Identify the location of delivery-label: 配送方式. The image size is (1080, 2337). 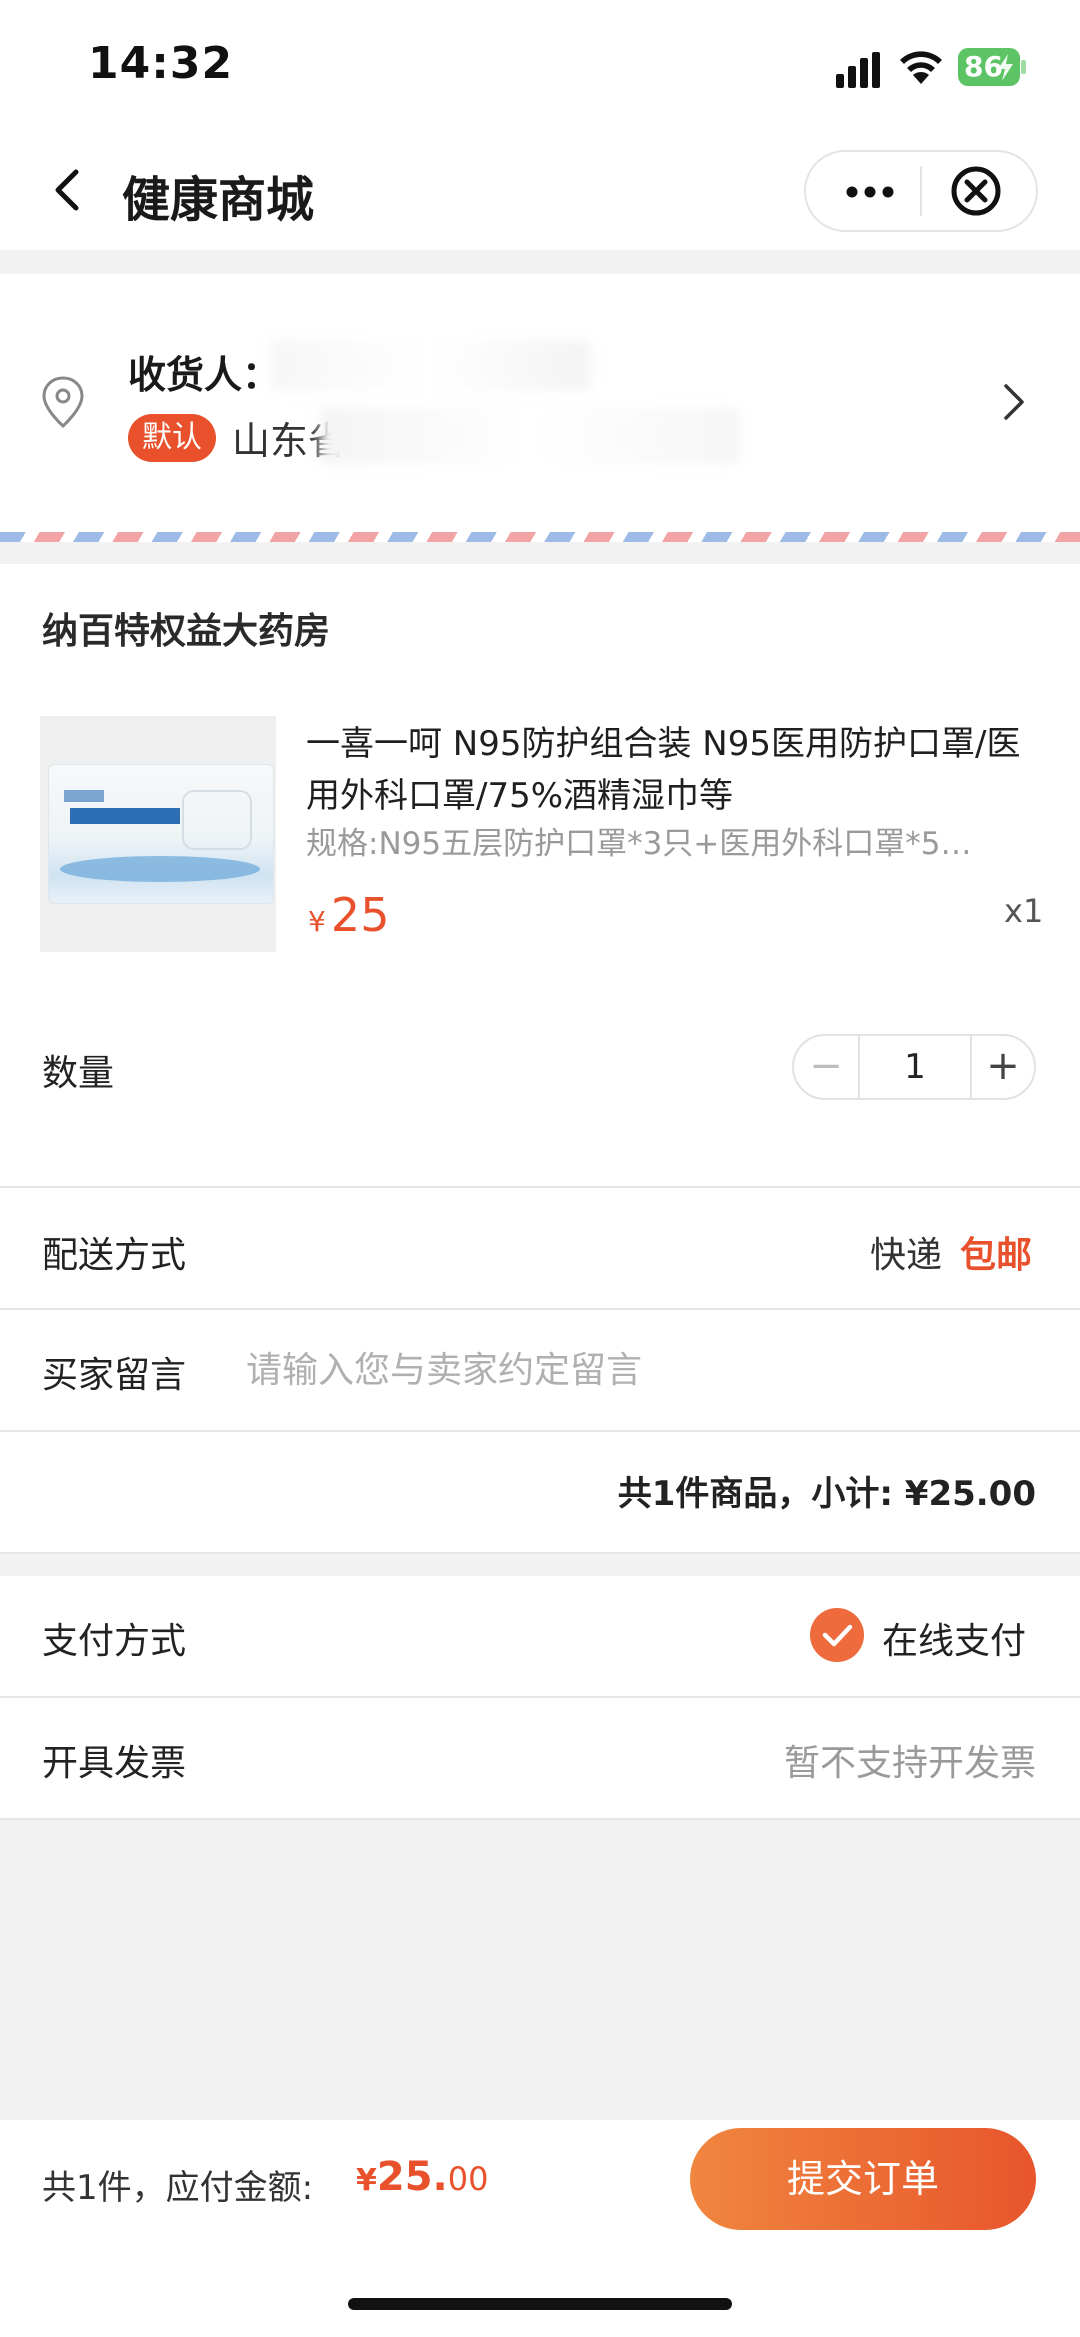
(114, 1255).